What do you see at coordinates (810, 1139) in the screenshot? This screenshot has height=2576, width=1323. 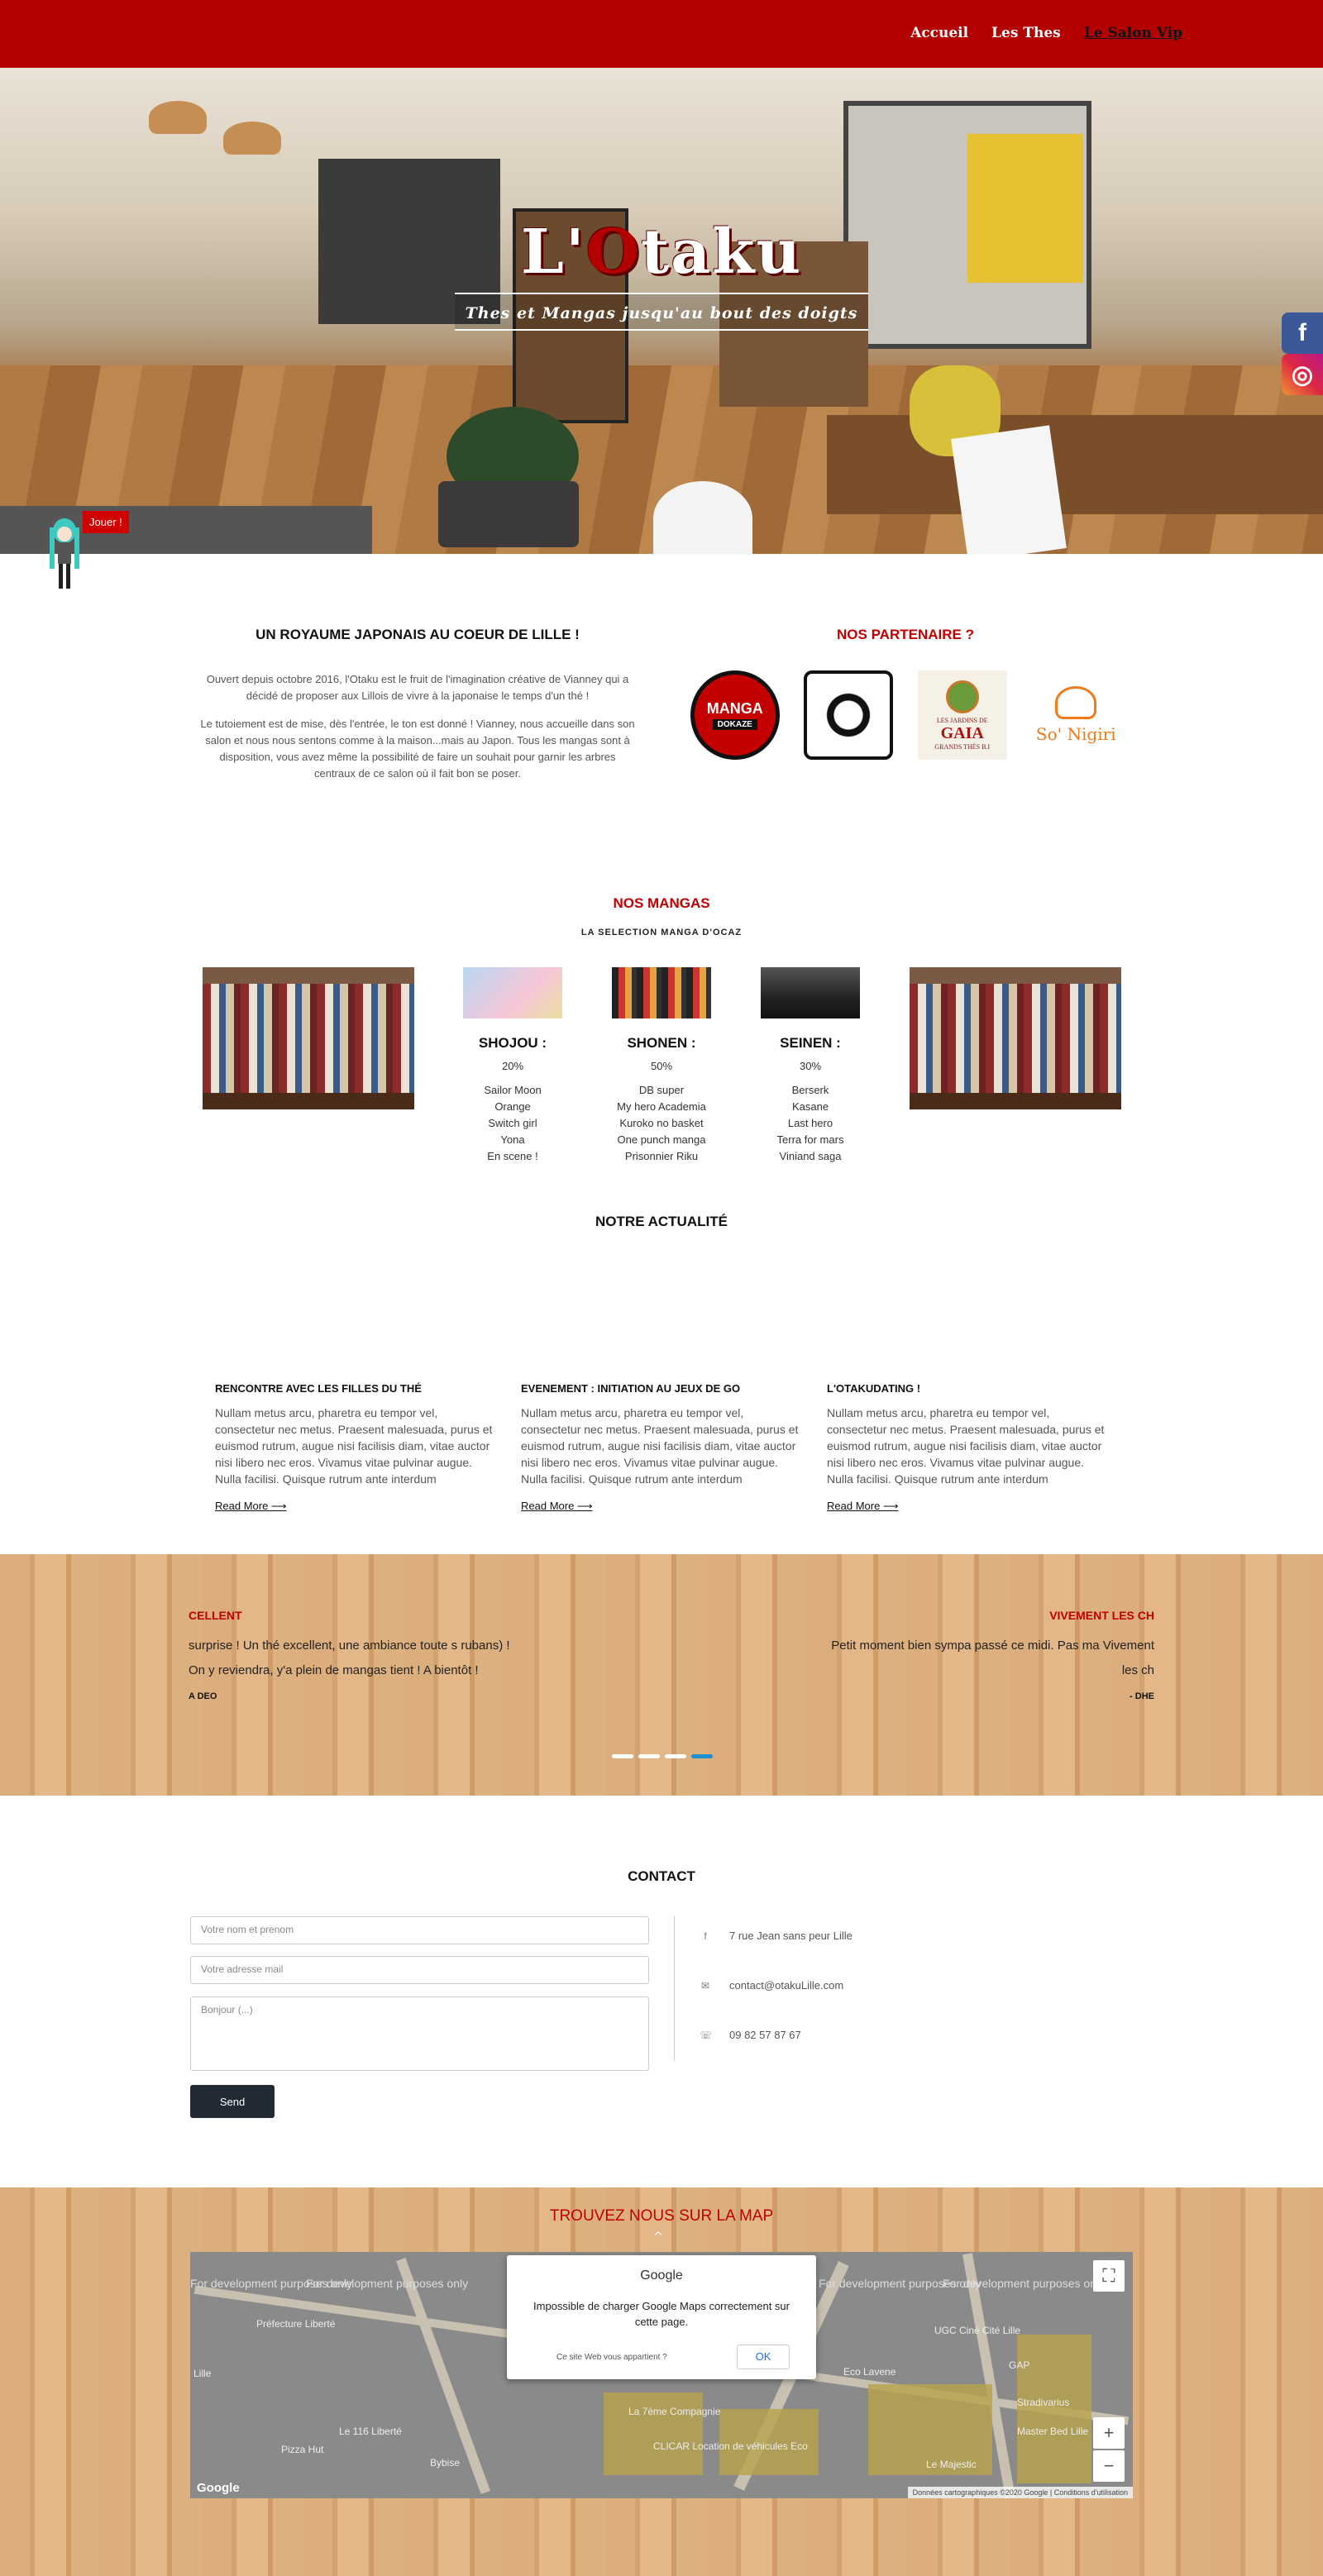 I see `manga-title: Terra for mars` at bounding box center [810, 1139].